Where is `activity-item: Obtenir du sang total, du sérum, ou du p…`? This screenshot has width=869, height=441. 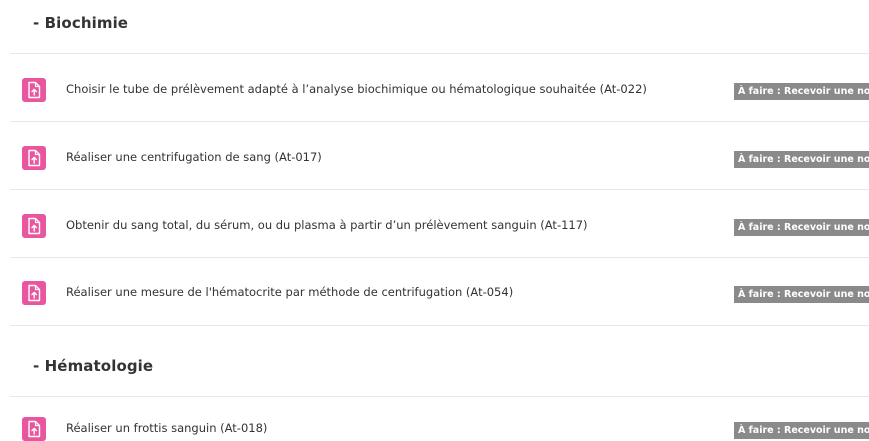
activity-item: Obtenir du sang total, du sérum, ou du p… is located at coordinates (434, 229).